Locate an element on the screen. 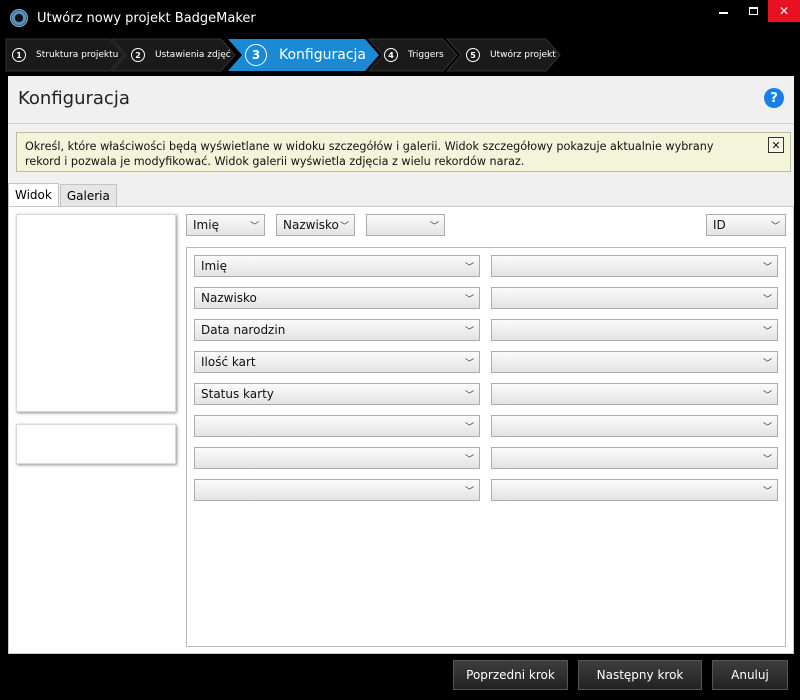 Image resolution: width=800 pixels, height=700 pixels. selector-value: Imię is located at coordinates (206, 225).